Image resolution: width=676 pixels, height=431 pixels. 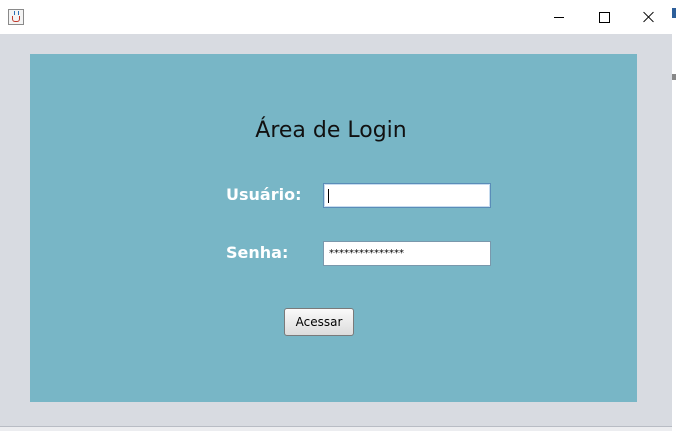 What do you see at coordinates (319, 322) in the screenshot?
I see `acessar-button: Acessar` at bounding box center [319, 322].